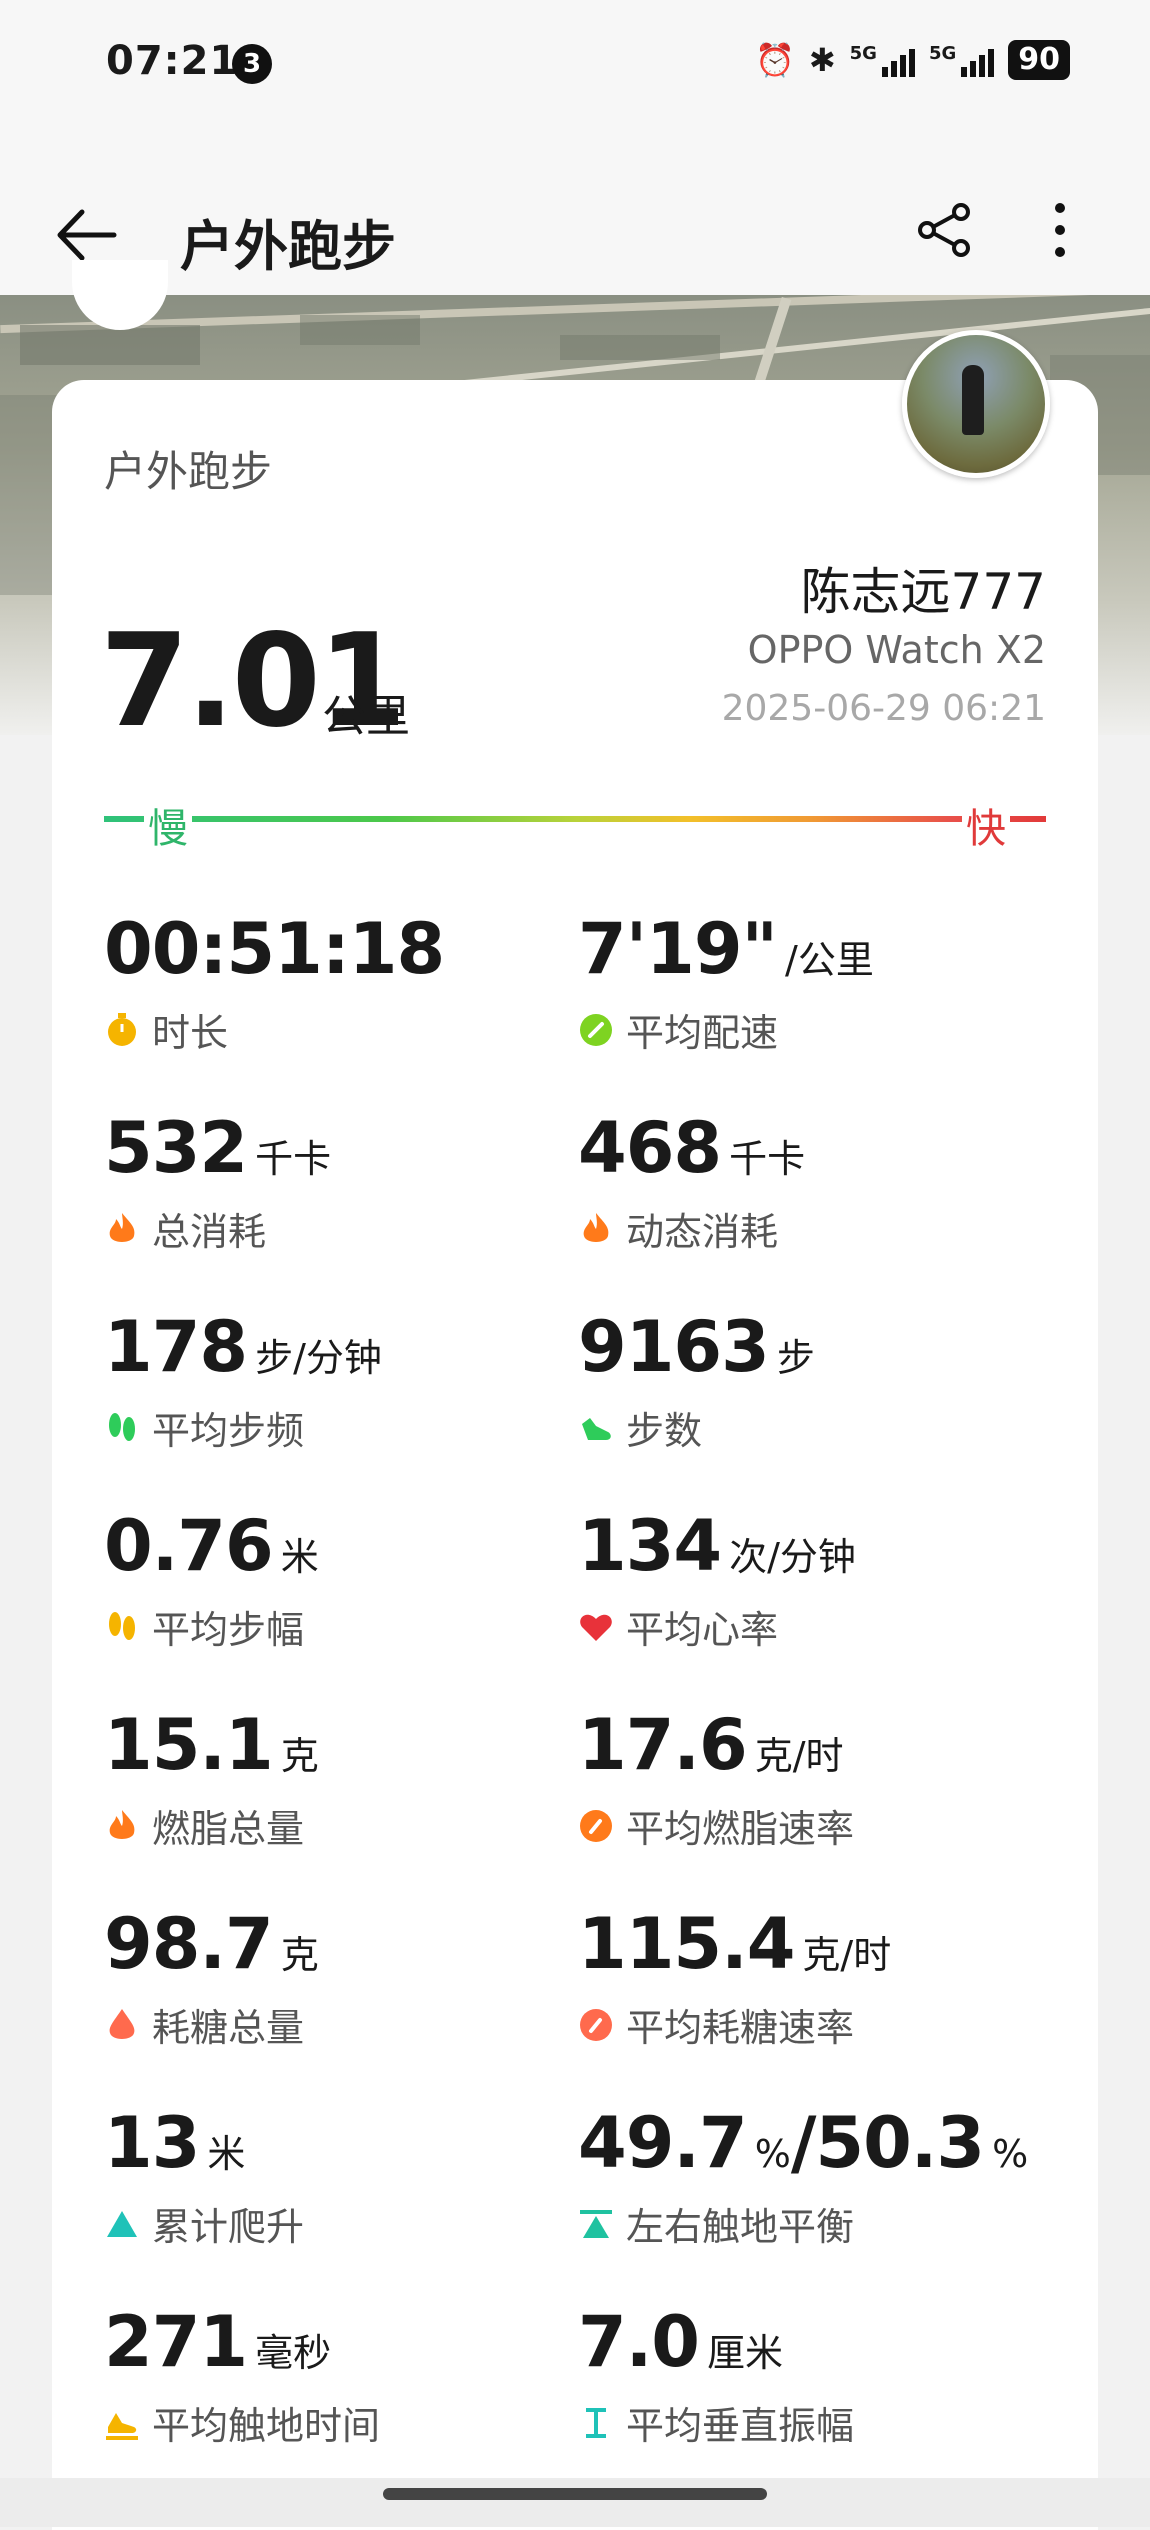 Image resolution: width=1150 pixels, height=2530 pixels. I want to click on pace-scale-fast: 快, so click(986, 825).